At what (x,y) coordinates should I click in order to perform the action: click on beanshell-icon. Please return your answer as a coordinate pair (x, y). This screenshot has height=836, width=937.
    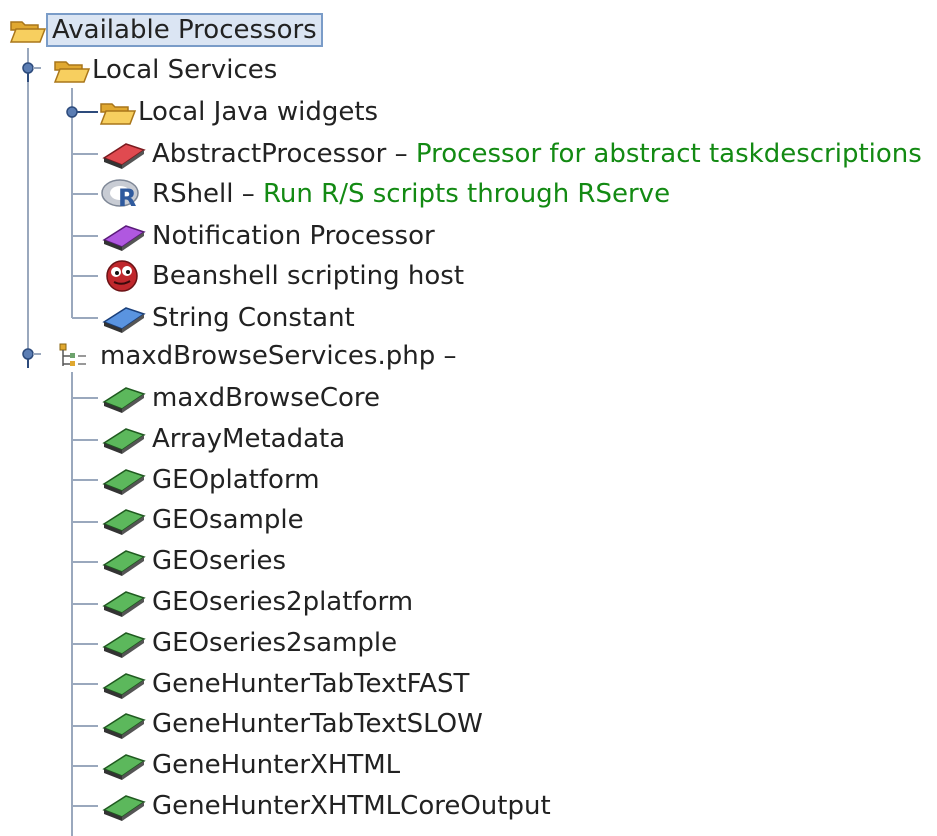
    Looking at the image, I should click on (120, 276).